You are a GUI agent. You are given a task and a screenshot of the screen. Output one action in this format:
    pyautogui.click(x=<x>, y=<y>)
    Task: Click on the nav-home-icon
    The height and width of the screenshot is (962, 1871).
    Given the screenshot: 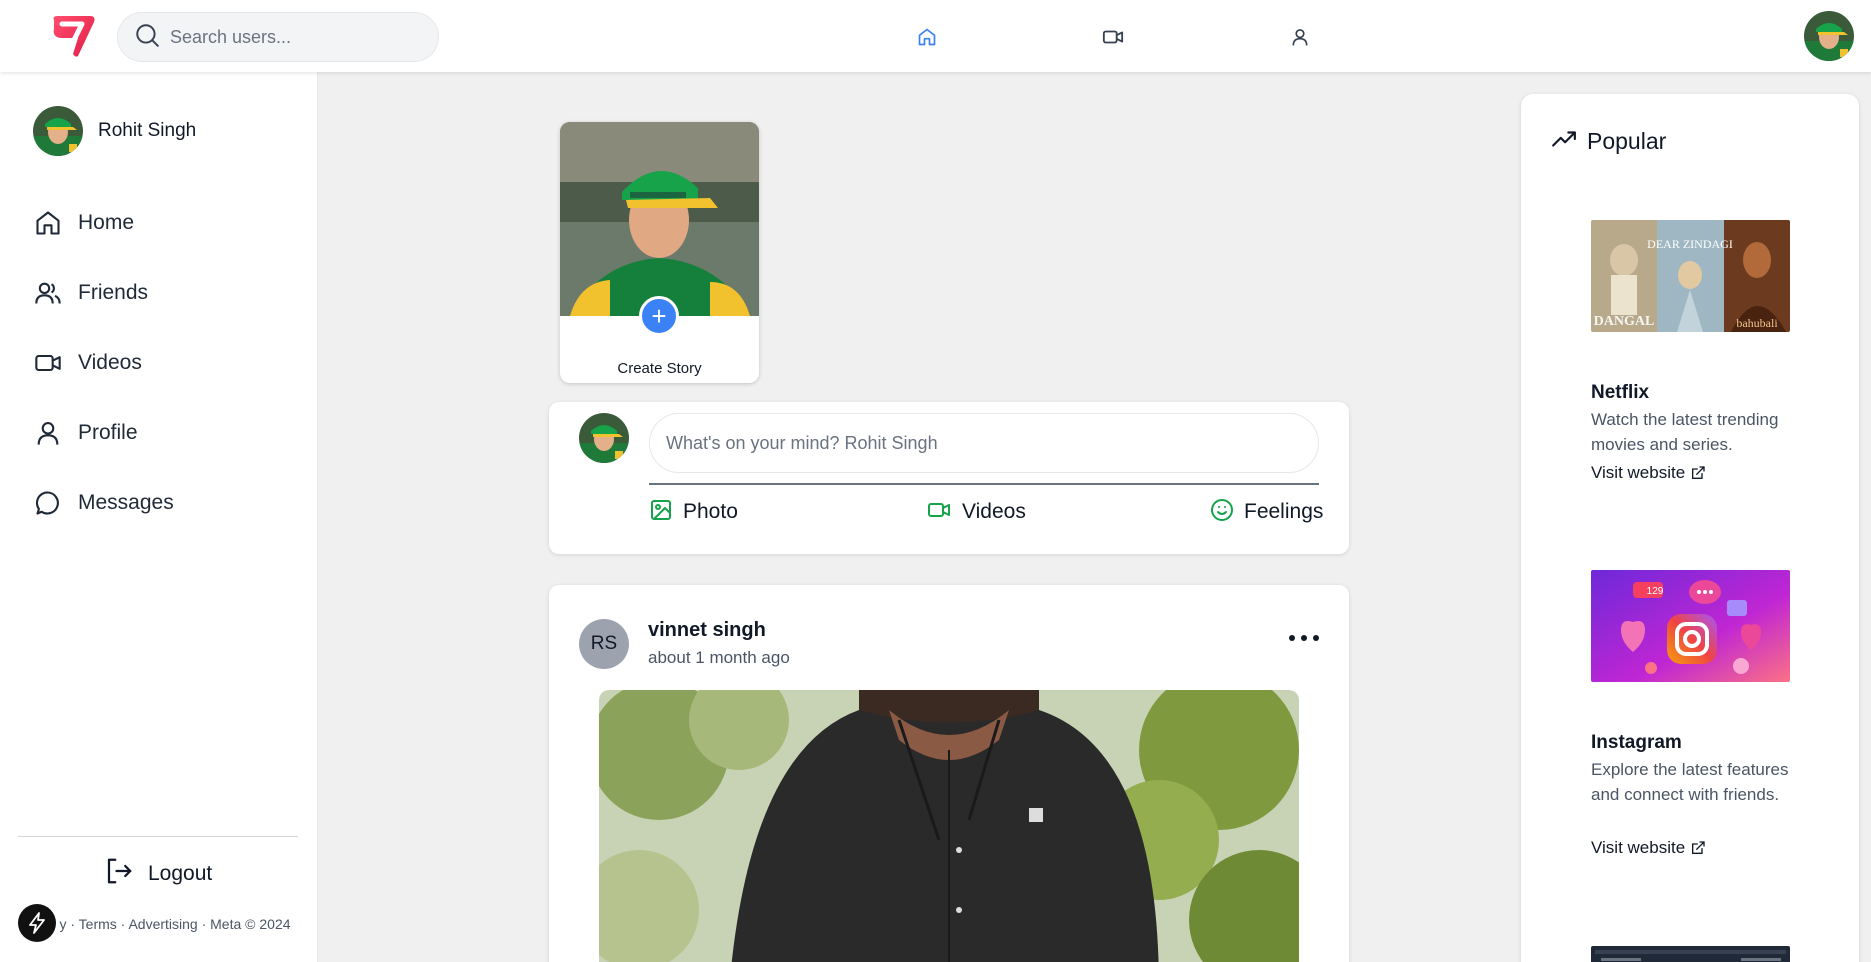 What is the action you would take?
    pyautogui.click(x=927, y=37)
    